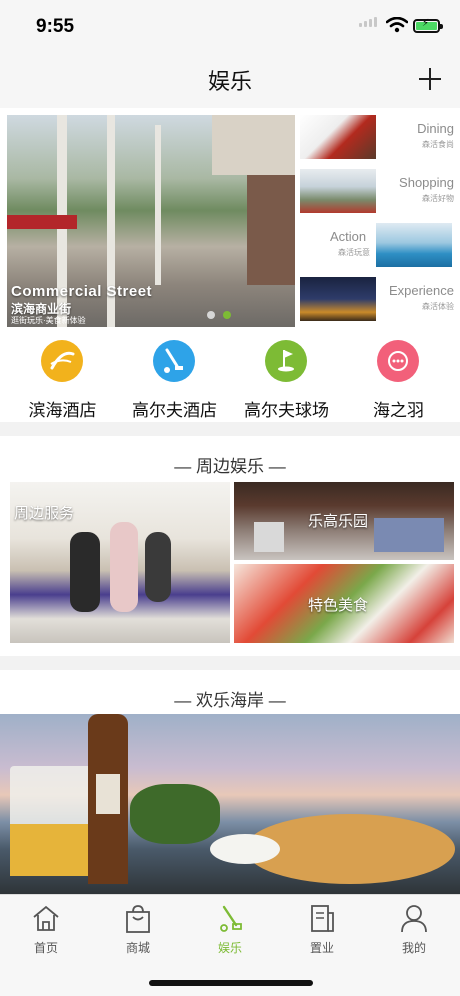 The width and height of the screenshot is (460, 996). I want to click on status-time: 9:55, so click(55, 26).